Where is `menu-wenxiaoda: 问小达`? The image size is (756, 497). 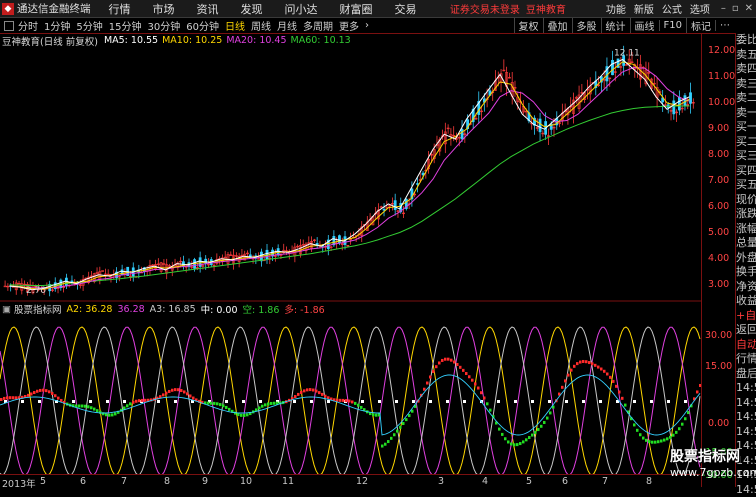 menu-wenxiaoda: 问小达 is located at coordinates (301, 9).